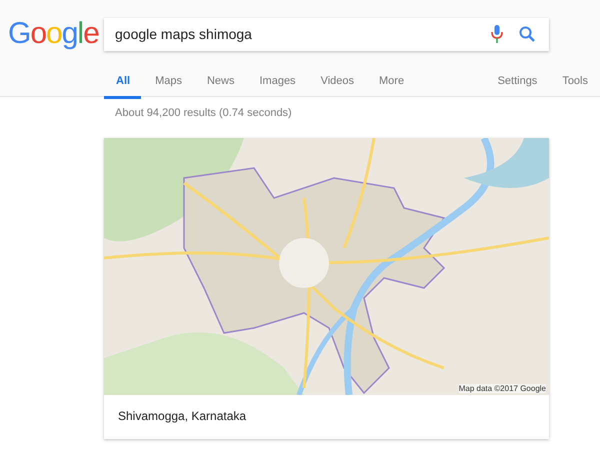 The image size is (600, 450). Describe the element at coordinates (505, 83) in the screenshot. I see `tool-link: Settings` at that location.